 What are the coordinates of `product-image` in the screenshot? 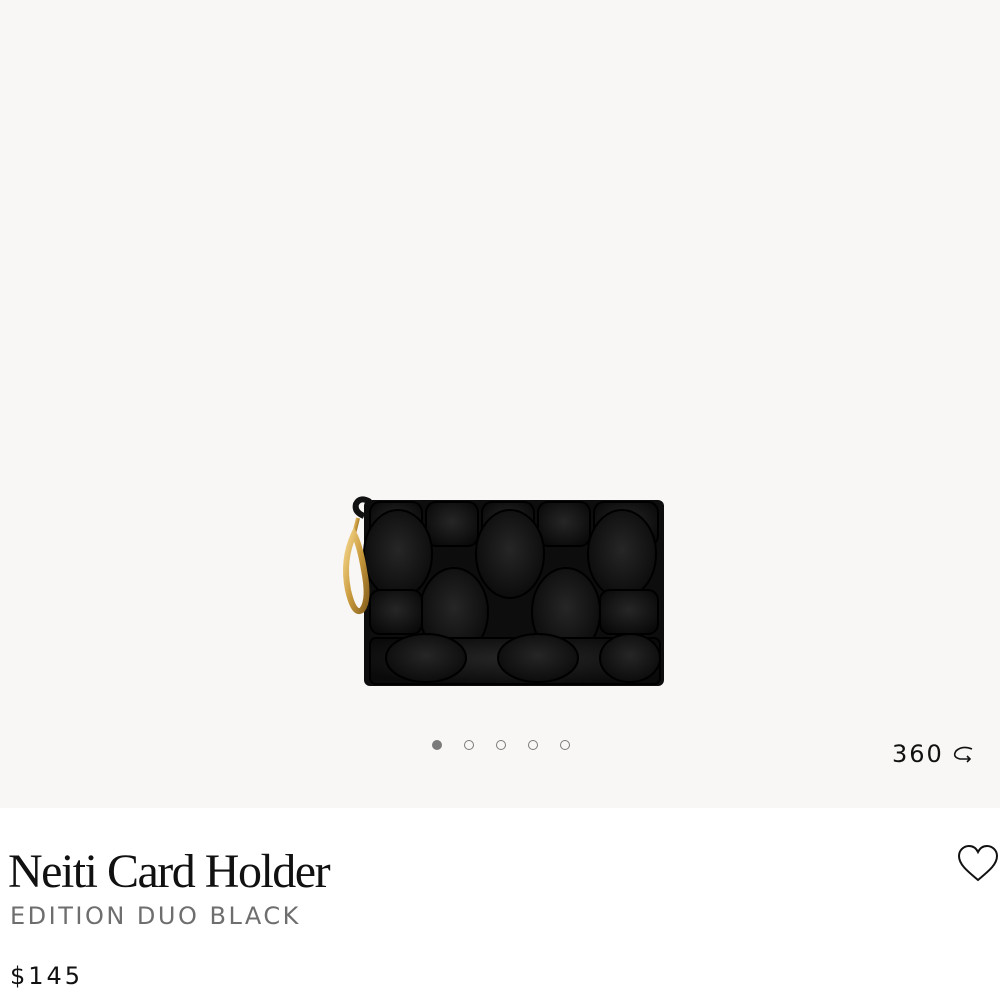 It's located at (503, 591).